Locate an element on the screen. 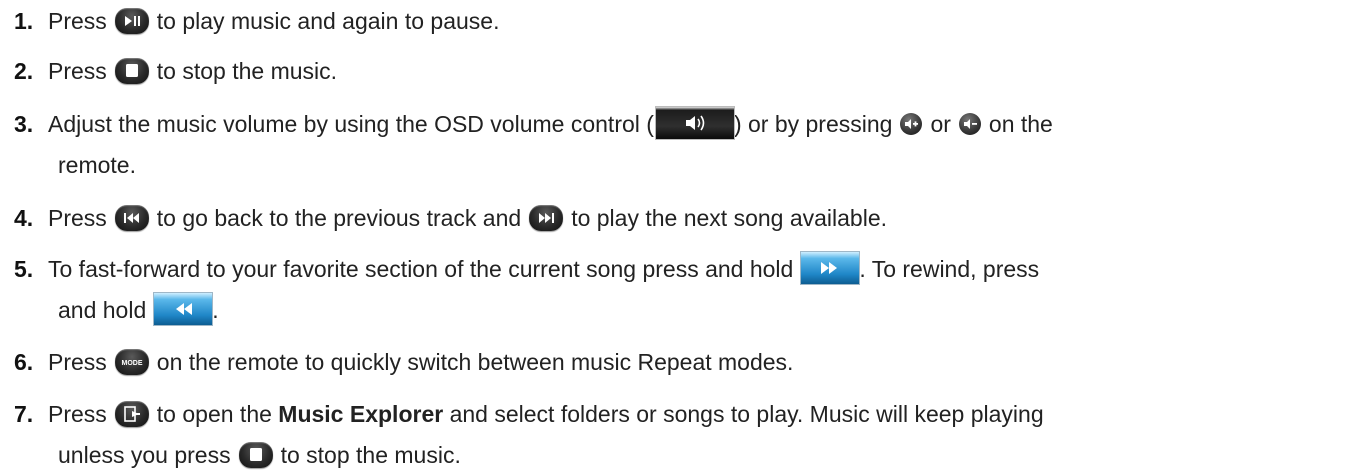  mode-icon: MODE is located at coordinates (131, 361).